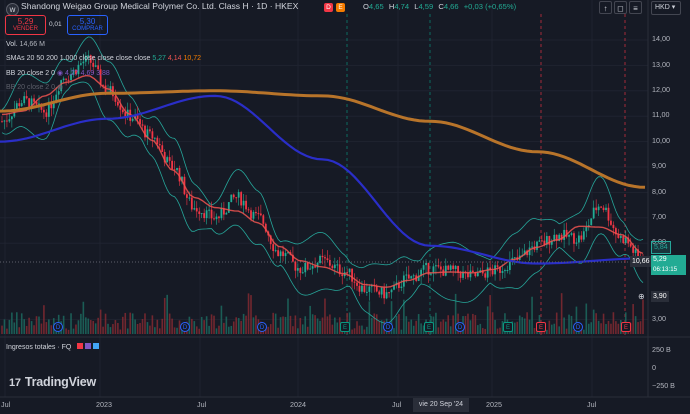 The width and height of the screenshot is (690, 414). What do you see at coordinates (58, 73) in the screenshot?
I see `bb-legend: BB 20 close 2 0 ◉ 4,27 4,69 3,88` at bounding box center [58, 73].